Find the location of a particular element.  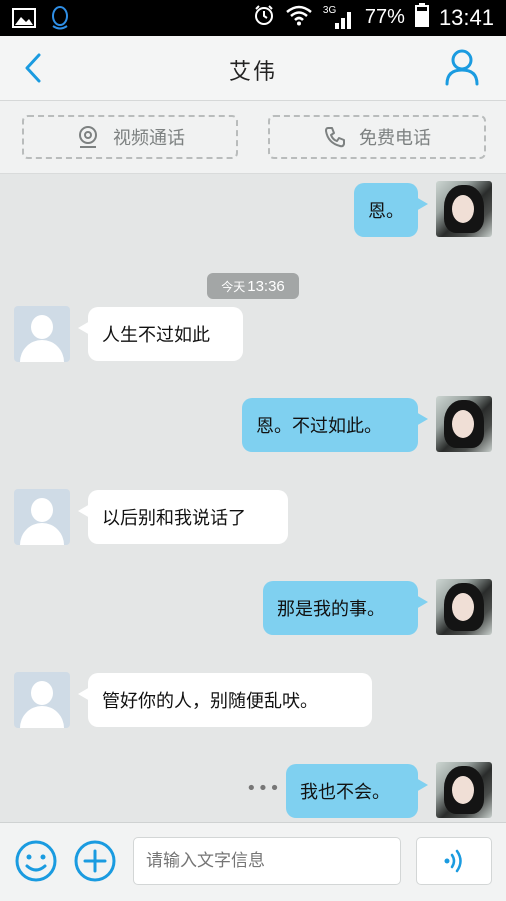

message-bubble-outgoing: 我也不会。 is located at coordinates (357, 791).